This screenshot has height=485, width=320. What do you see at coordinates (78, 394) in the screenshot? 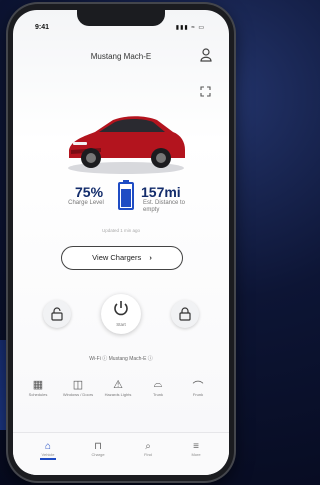
I see `action-label: Windows / Doors` at bounding box center [78, 394].